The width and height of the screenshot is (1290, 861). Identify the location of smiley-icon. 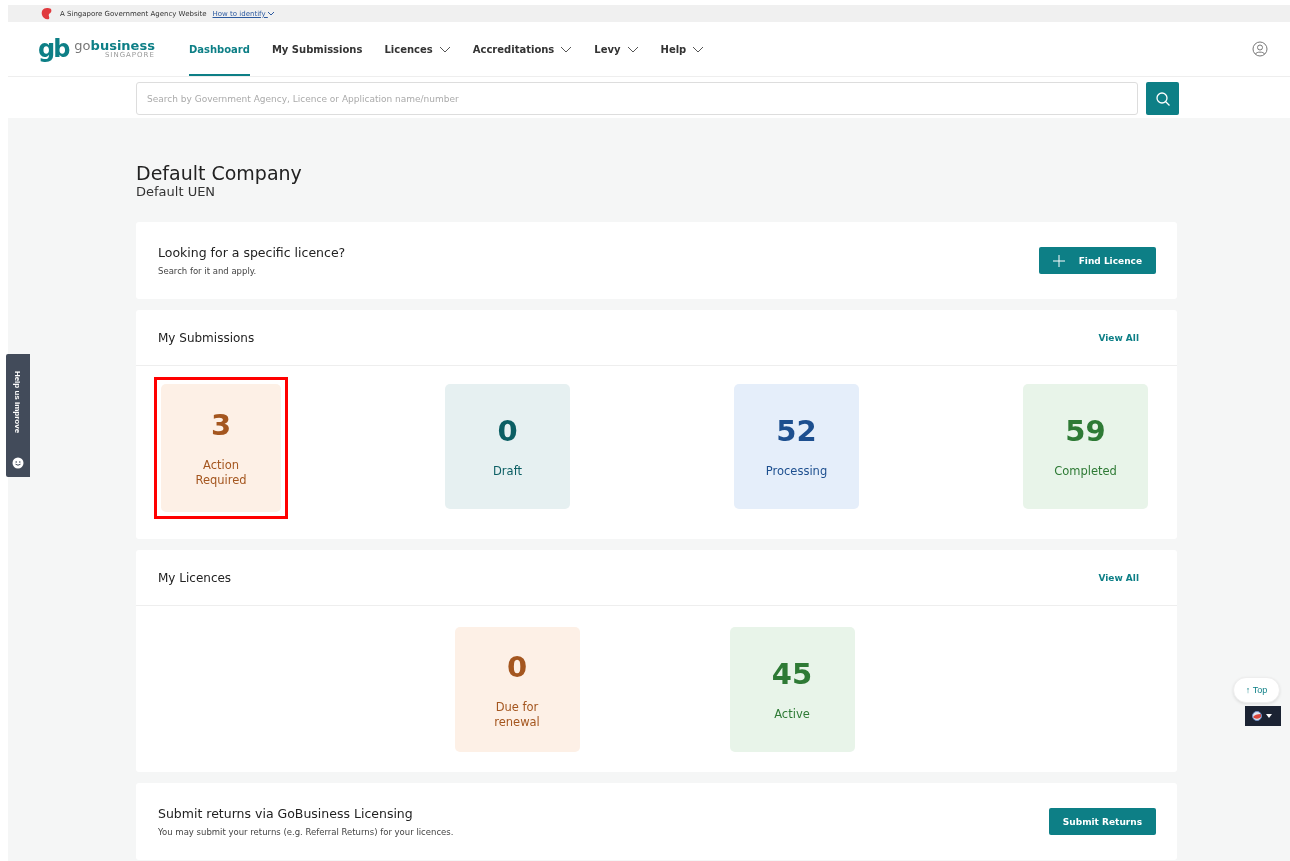
(18, 463).